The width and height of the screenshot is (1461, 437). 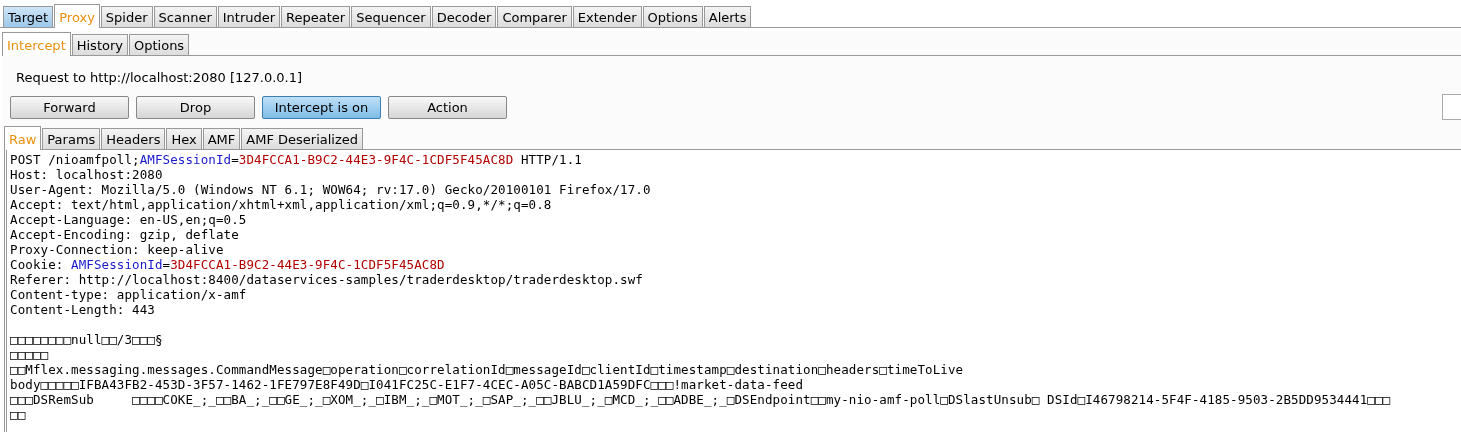 What do you see at coordinates (534, 16) in the screenshot?
I see `tab: Comparer` at bounding box center [534, 16].